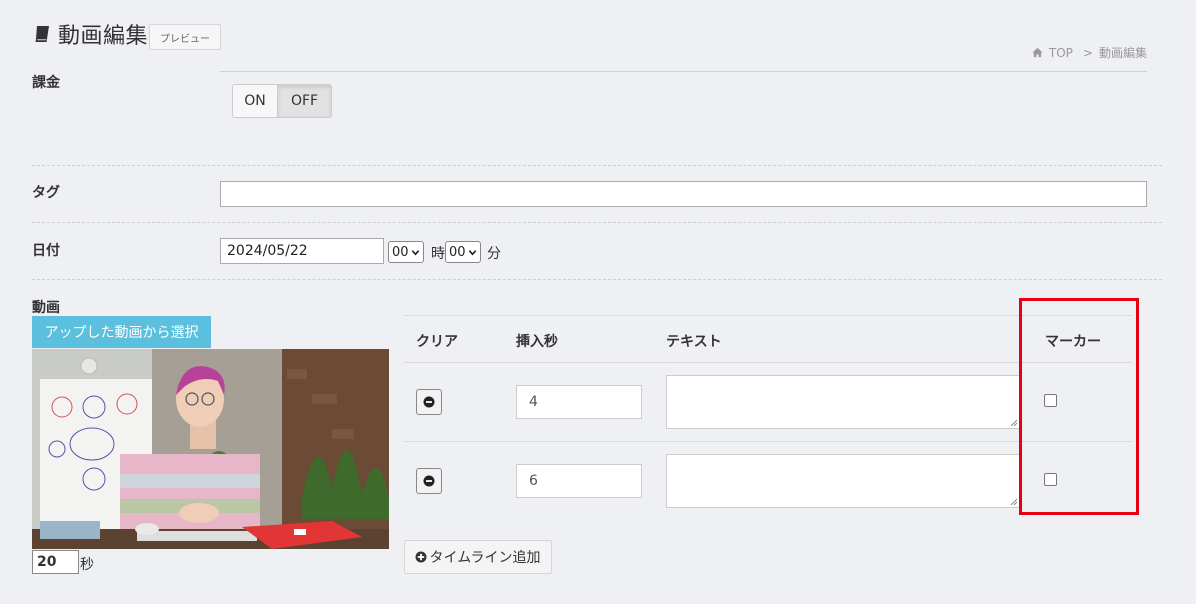  I want to click on billing-label: 課金, so click(46, 83).